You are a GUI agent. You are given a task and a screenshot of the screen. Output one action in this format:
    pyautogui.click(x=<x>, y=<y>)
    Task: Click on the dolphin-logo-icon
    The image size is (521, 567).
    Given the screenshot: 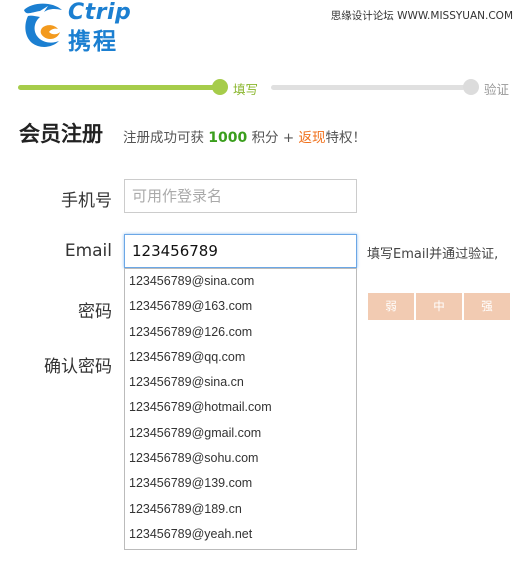 What is the action you would take?
    pyautogui.click(x=43, y=25)
    